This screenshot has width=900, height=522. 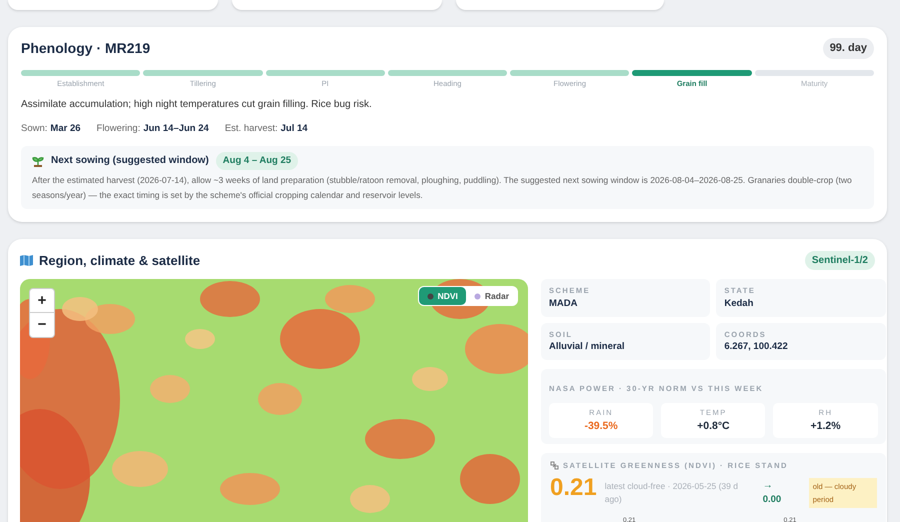 What do you see at coordinates (563, 303) in the screenshot?
I see `fact-value: MADA` at bounding box center [563, 303].